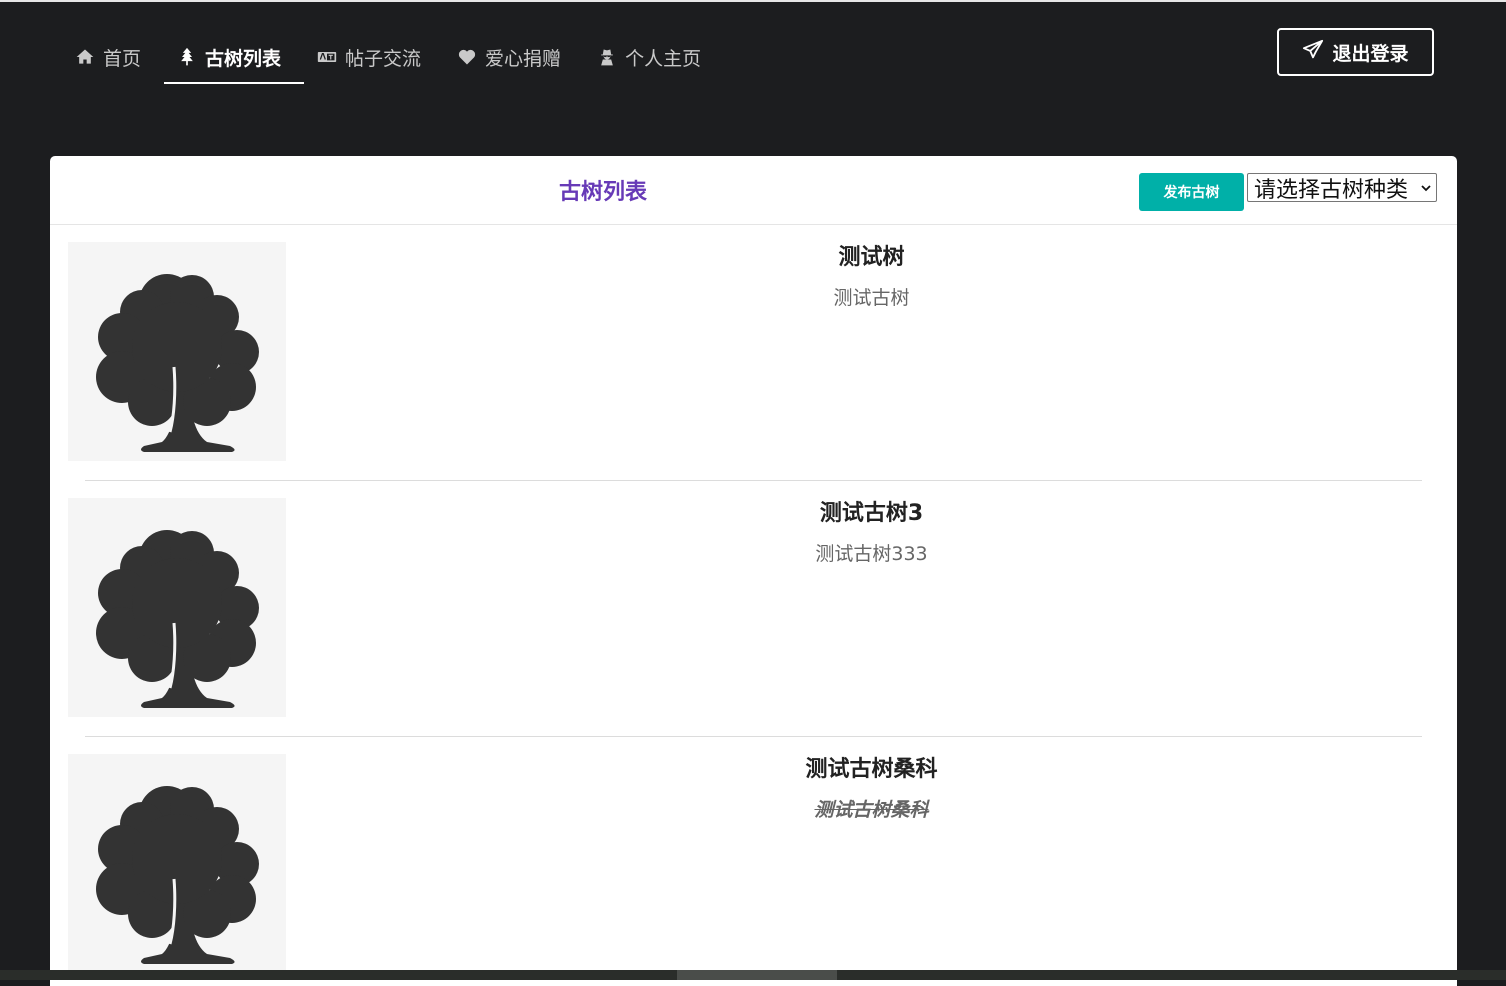 The image size is (1506, 986). What do you see at coordinates (85, 57) in the screenshot?
I see `home-icon` at bounding box center [85, 57].